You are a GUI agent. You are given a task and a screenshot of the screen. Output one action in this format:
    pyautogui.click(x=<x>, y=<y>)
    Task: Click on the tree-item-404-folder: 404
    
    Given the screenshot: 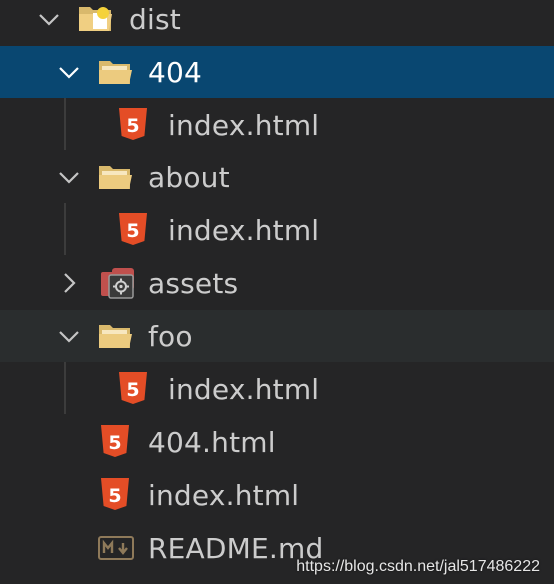 What is the action you would take?
    pyautogui.click(x=277, y=72)
    